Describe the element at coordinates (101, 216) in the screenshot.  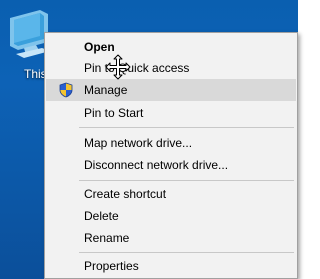
I see `menu-item-label: Delete` at that location.